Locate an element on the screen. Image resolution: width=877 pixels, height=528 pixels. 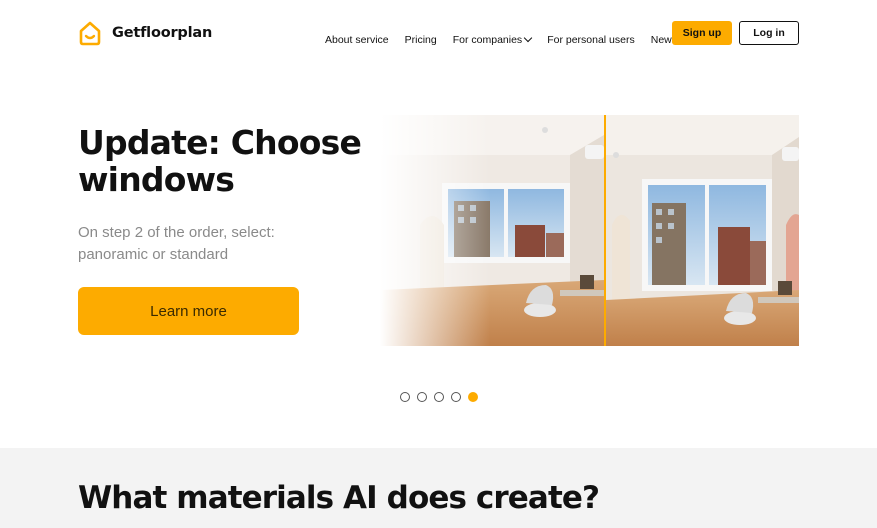
nav-for-companies-label: For companies is located at coordinates (487, 40).